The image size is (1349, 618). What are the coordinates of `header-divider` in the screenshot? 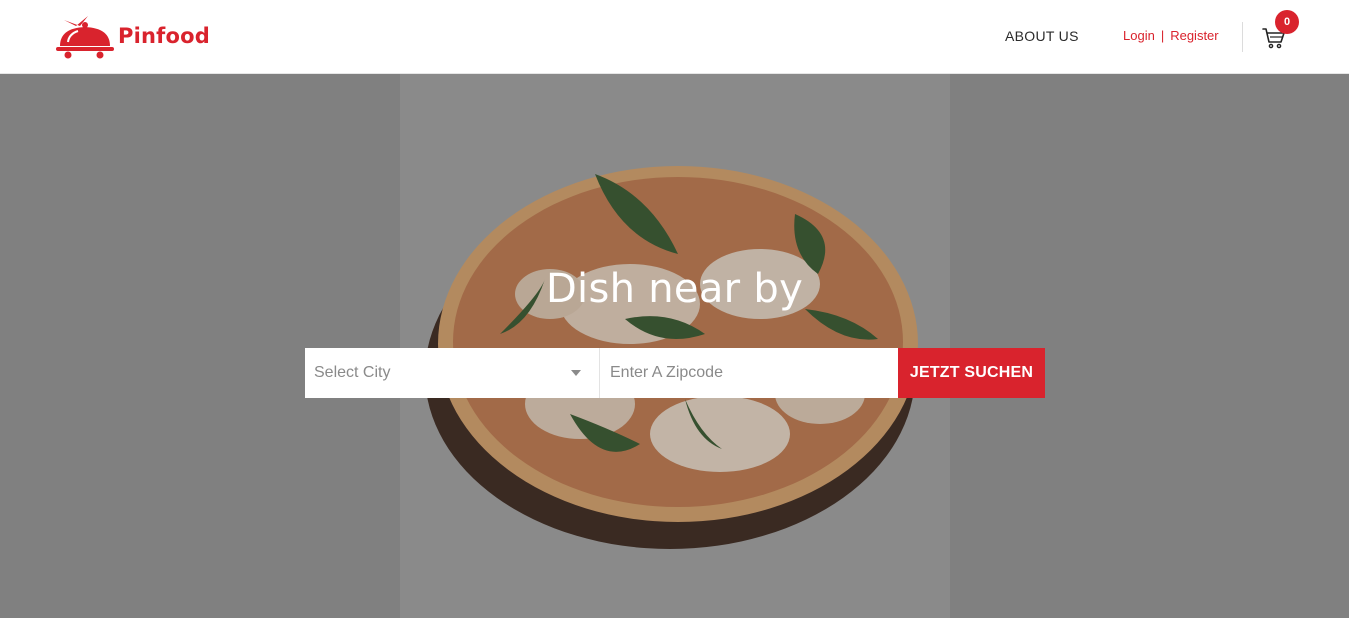 It's located at (1242, 37).